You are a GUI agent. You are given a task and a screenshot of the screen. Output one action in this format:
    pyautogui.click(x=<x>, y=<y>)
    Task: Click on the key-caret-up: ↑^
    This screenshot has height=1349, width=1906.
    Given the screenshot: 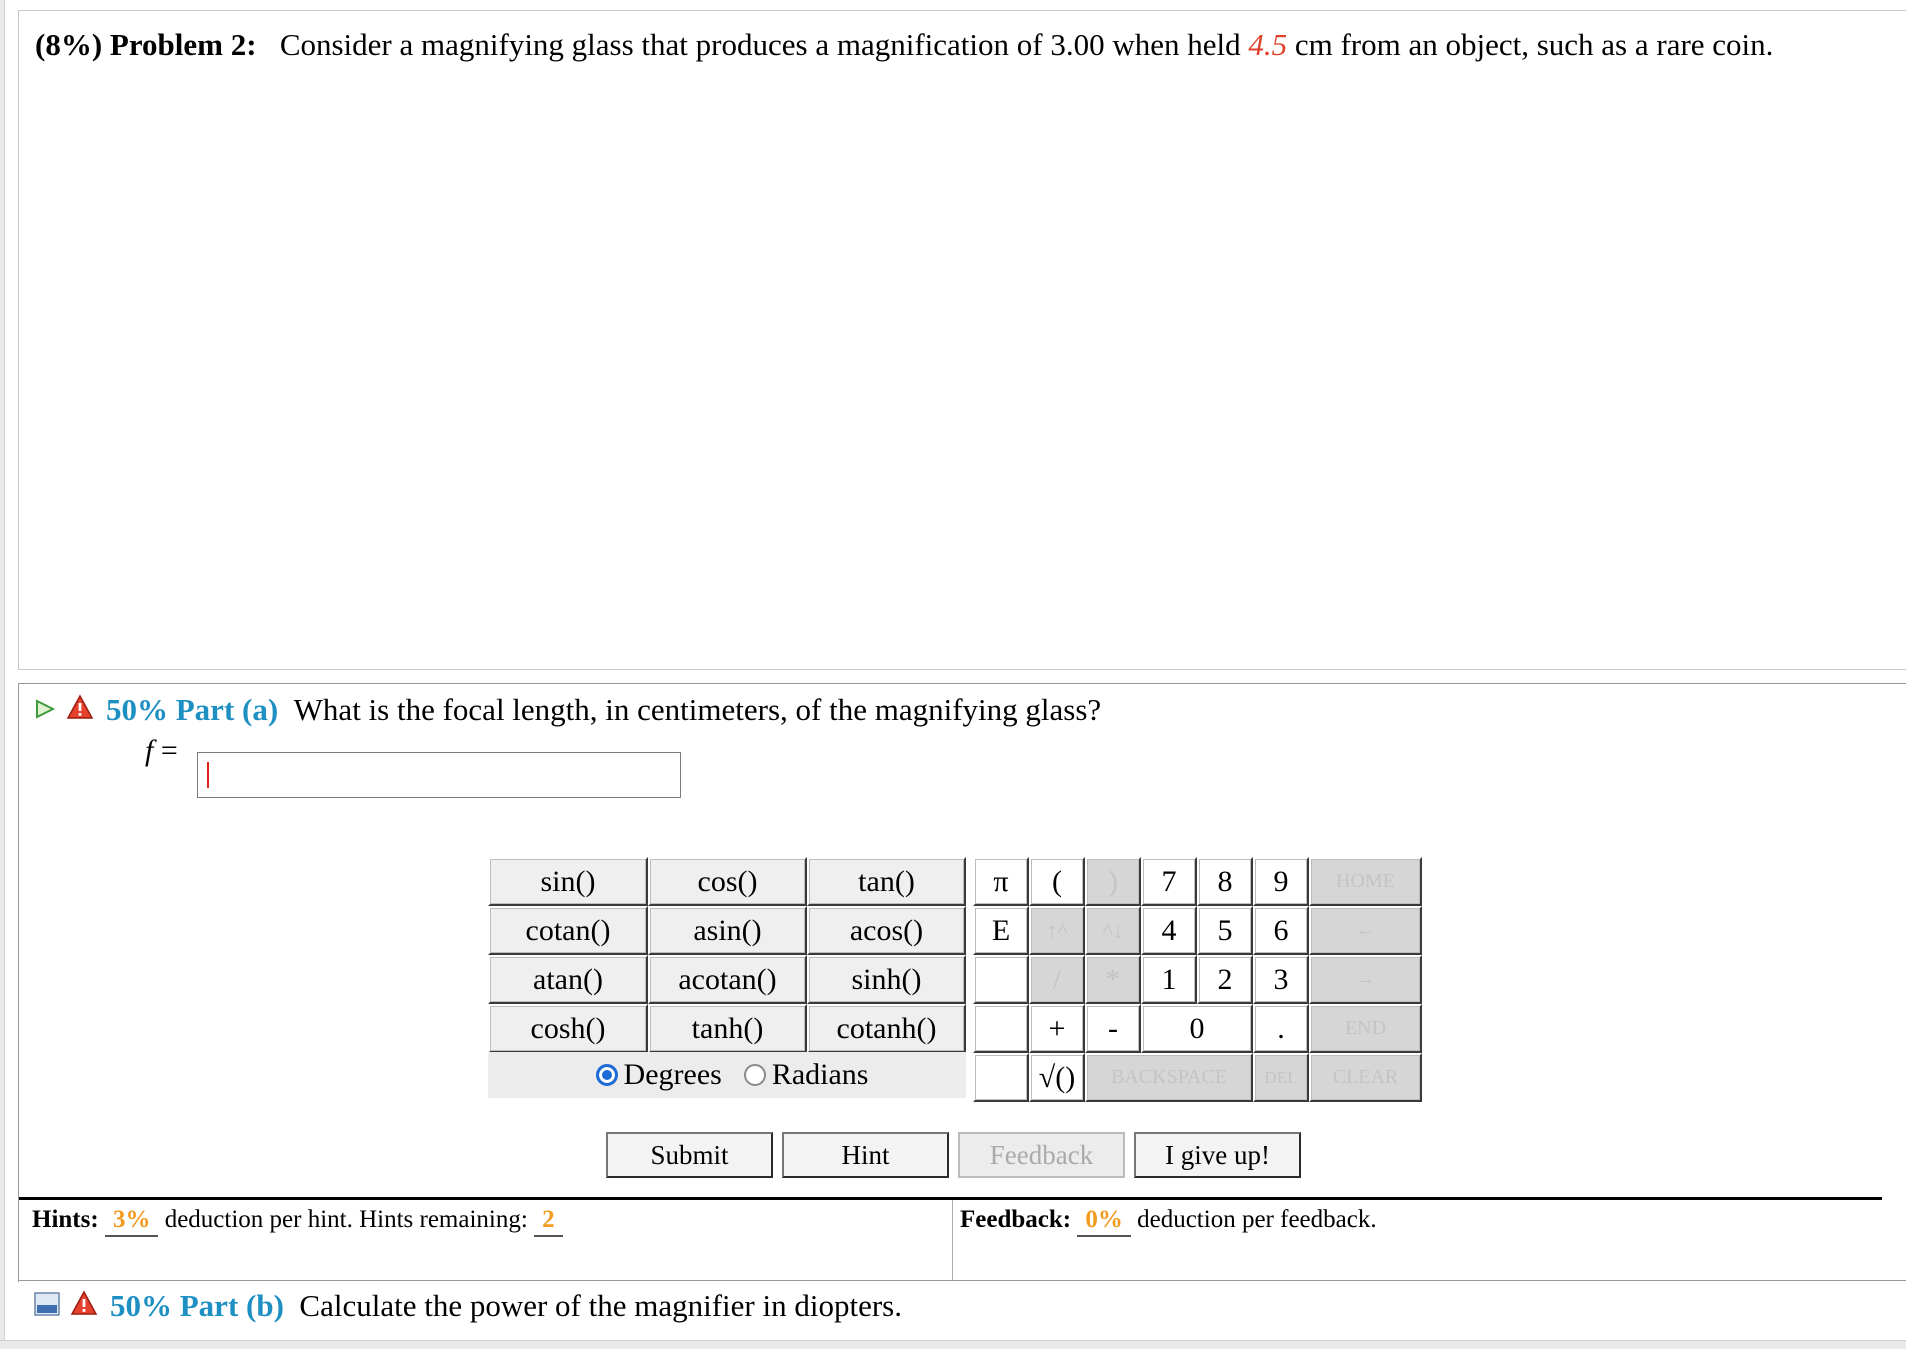 What is the action you would take?
    pyautogui.click(x=1057, y=930)
    